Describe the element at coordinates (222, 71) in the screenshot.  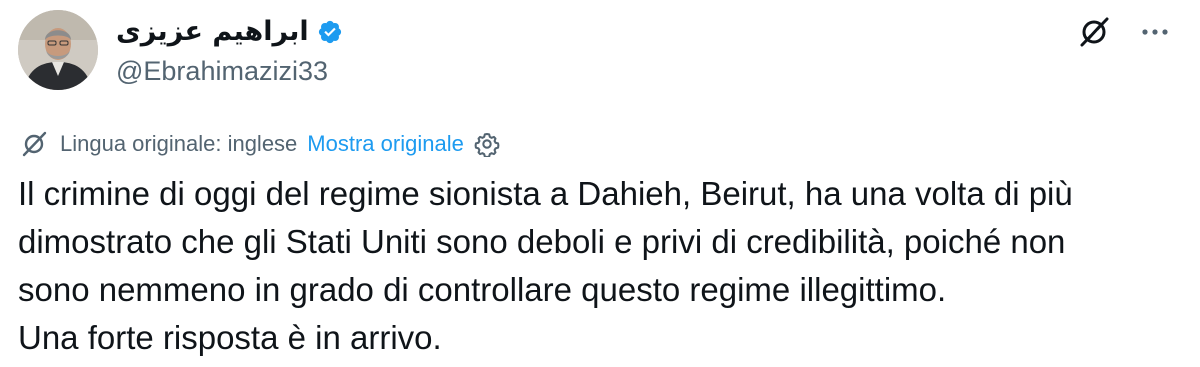
I see `author-handle: @Ebrahimazizi33` at that location.